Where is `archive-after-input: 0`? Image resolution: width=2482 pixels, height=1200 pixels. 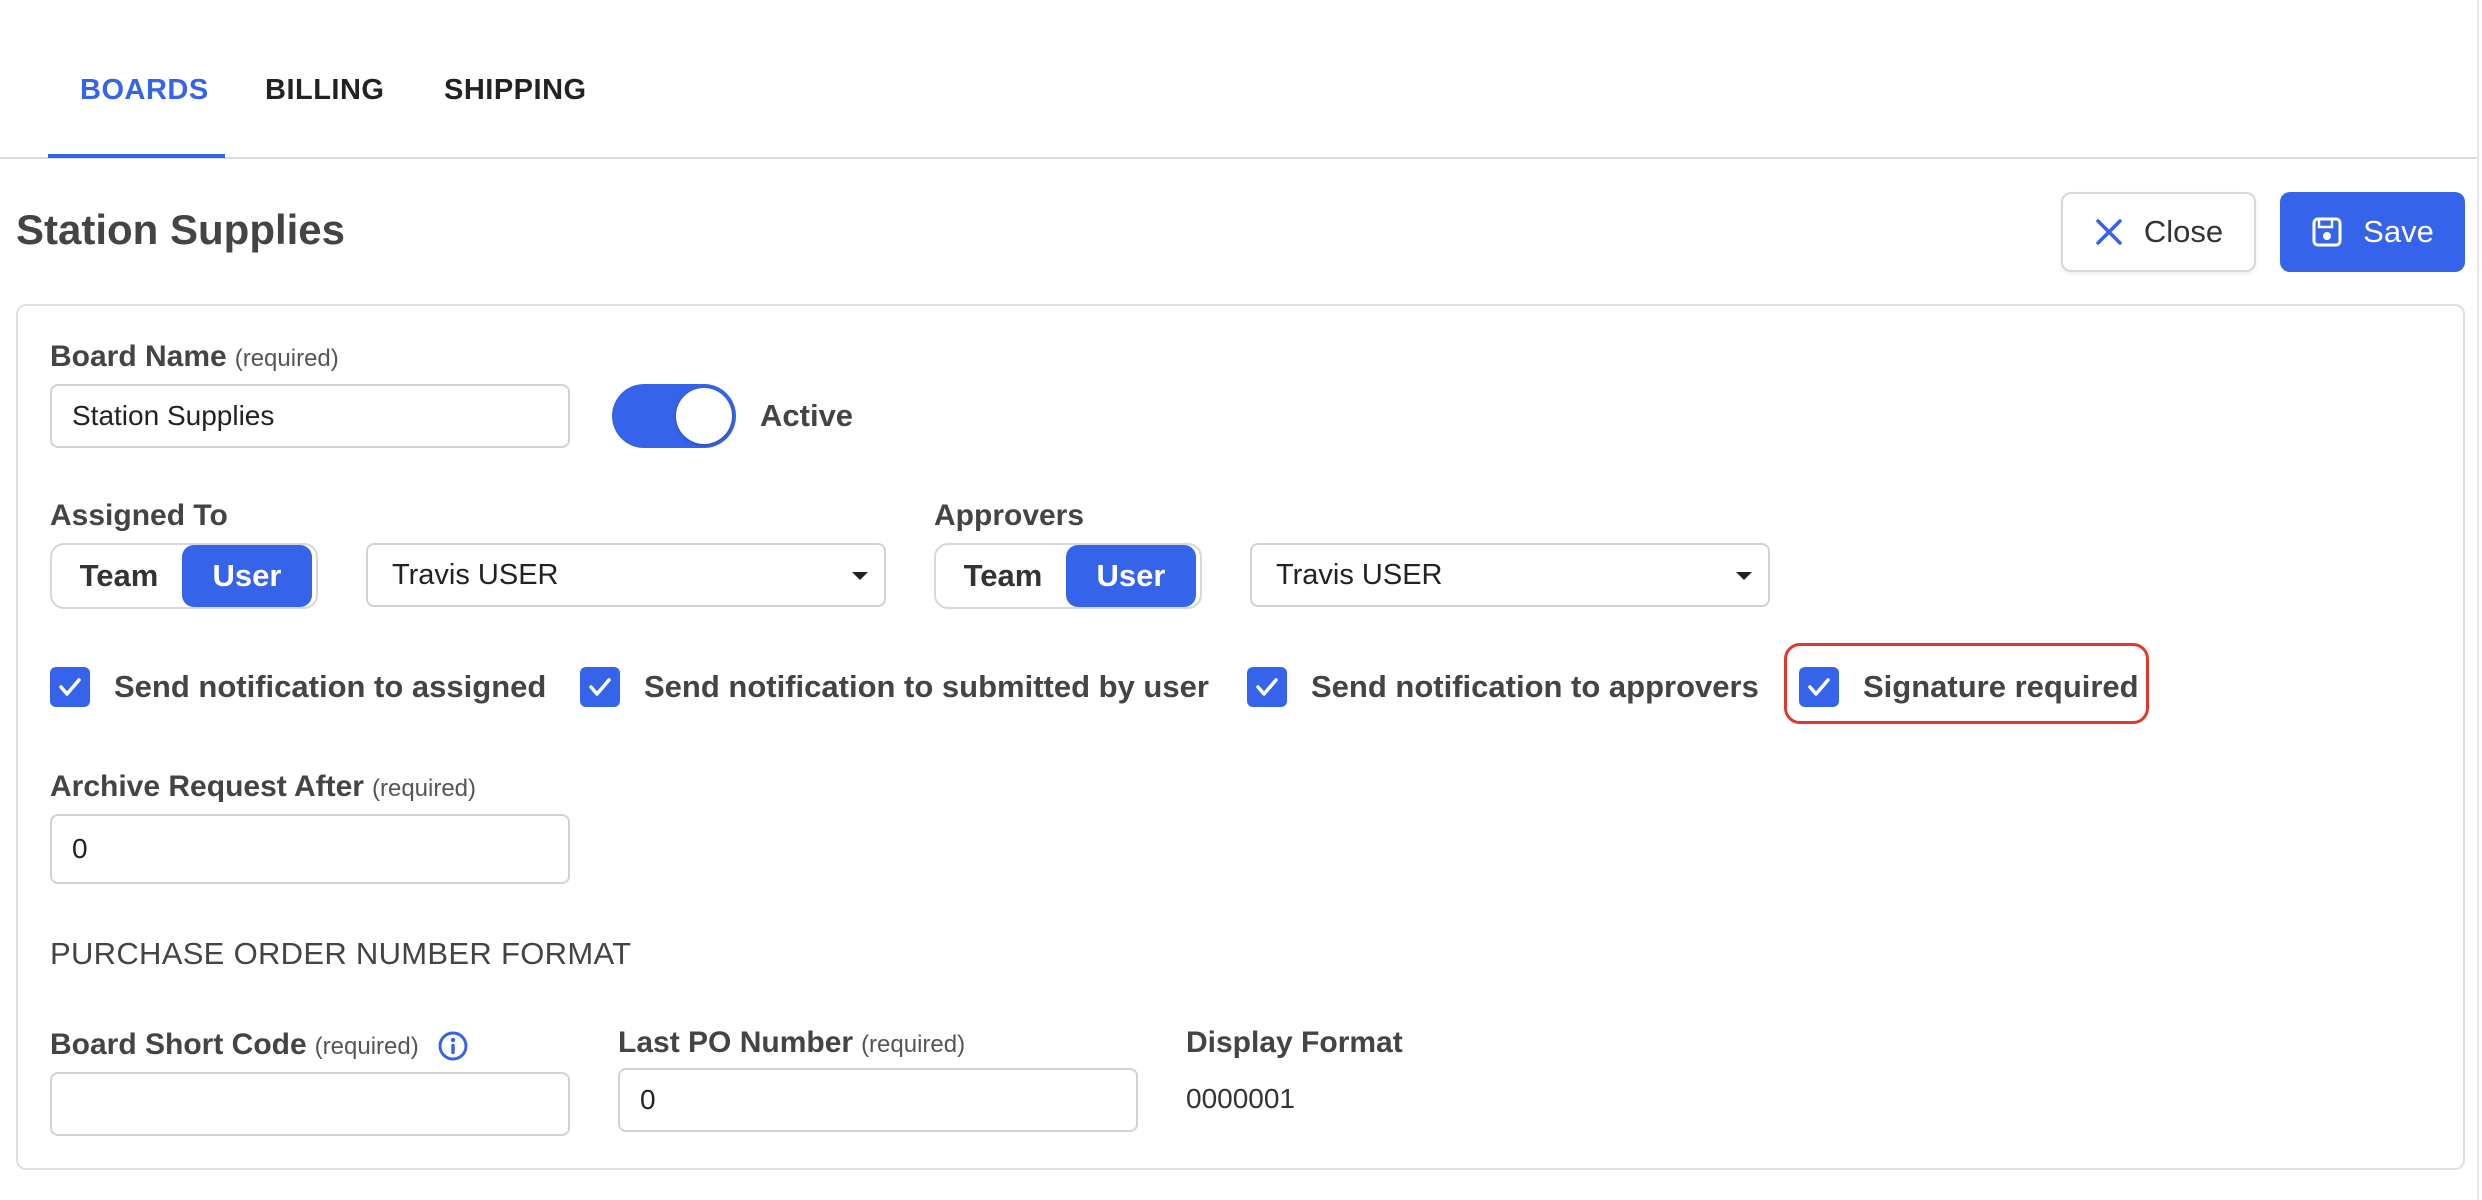
archive-after-input: 0 is located at coordinates (310, 849).